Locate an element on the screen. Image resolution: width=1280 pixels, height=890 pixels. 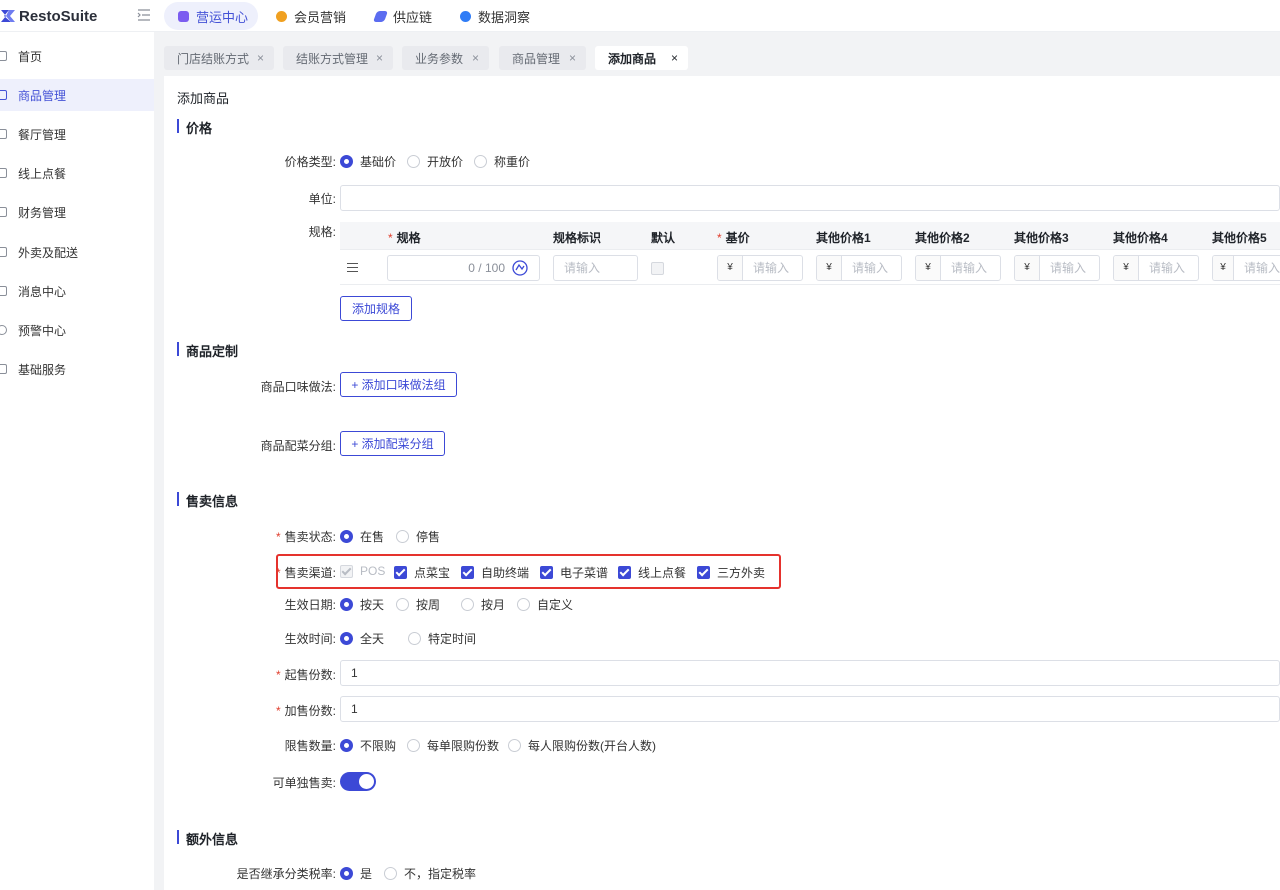
time-all-day-radio: 全天 is located at coordinates (362, 638).